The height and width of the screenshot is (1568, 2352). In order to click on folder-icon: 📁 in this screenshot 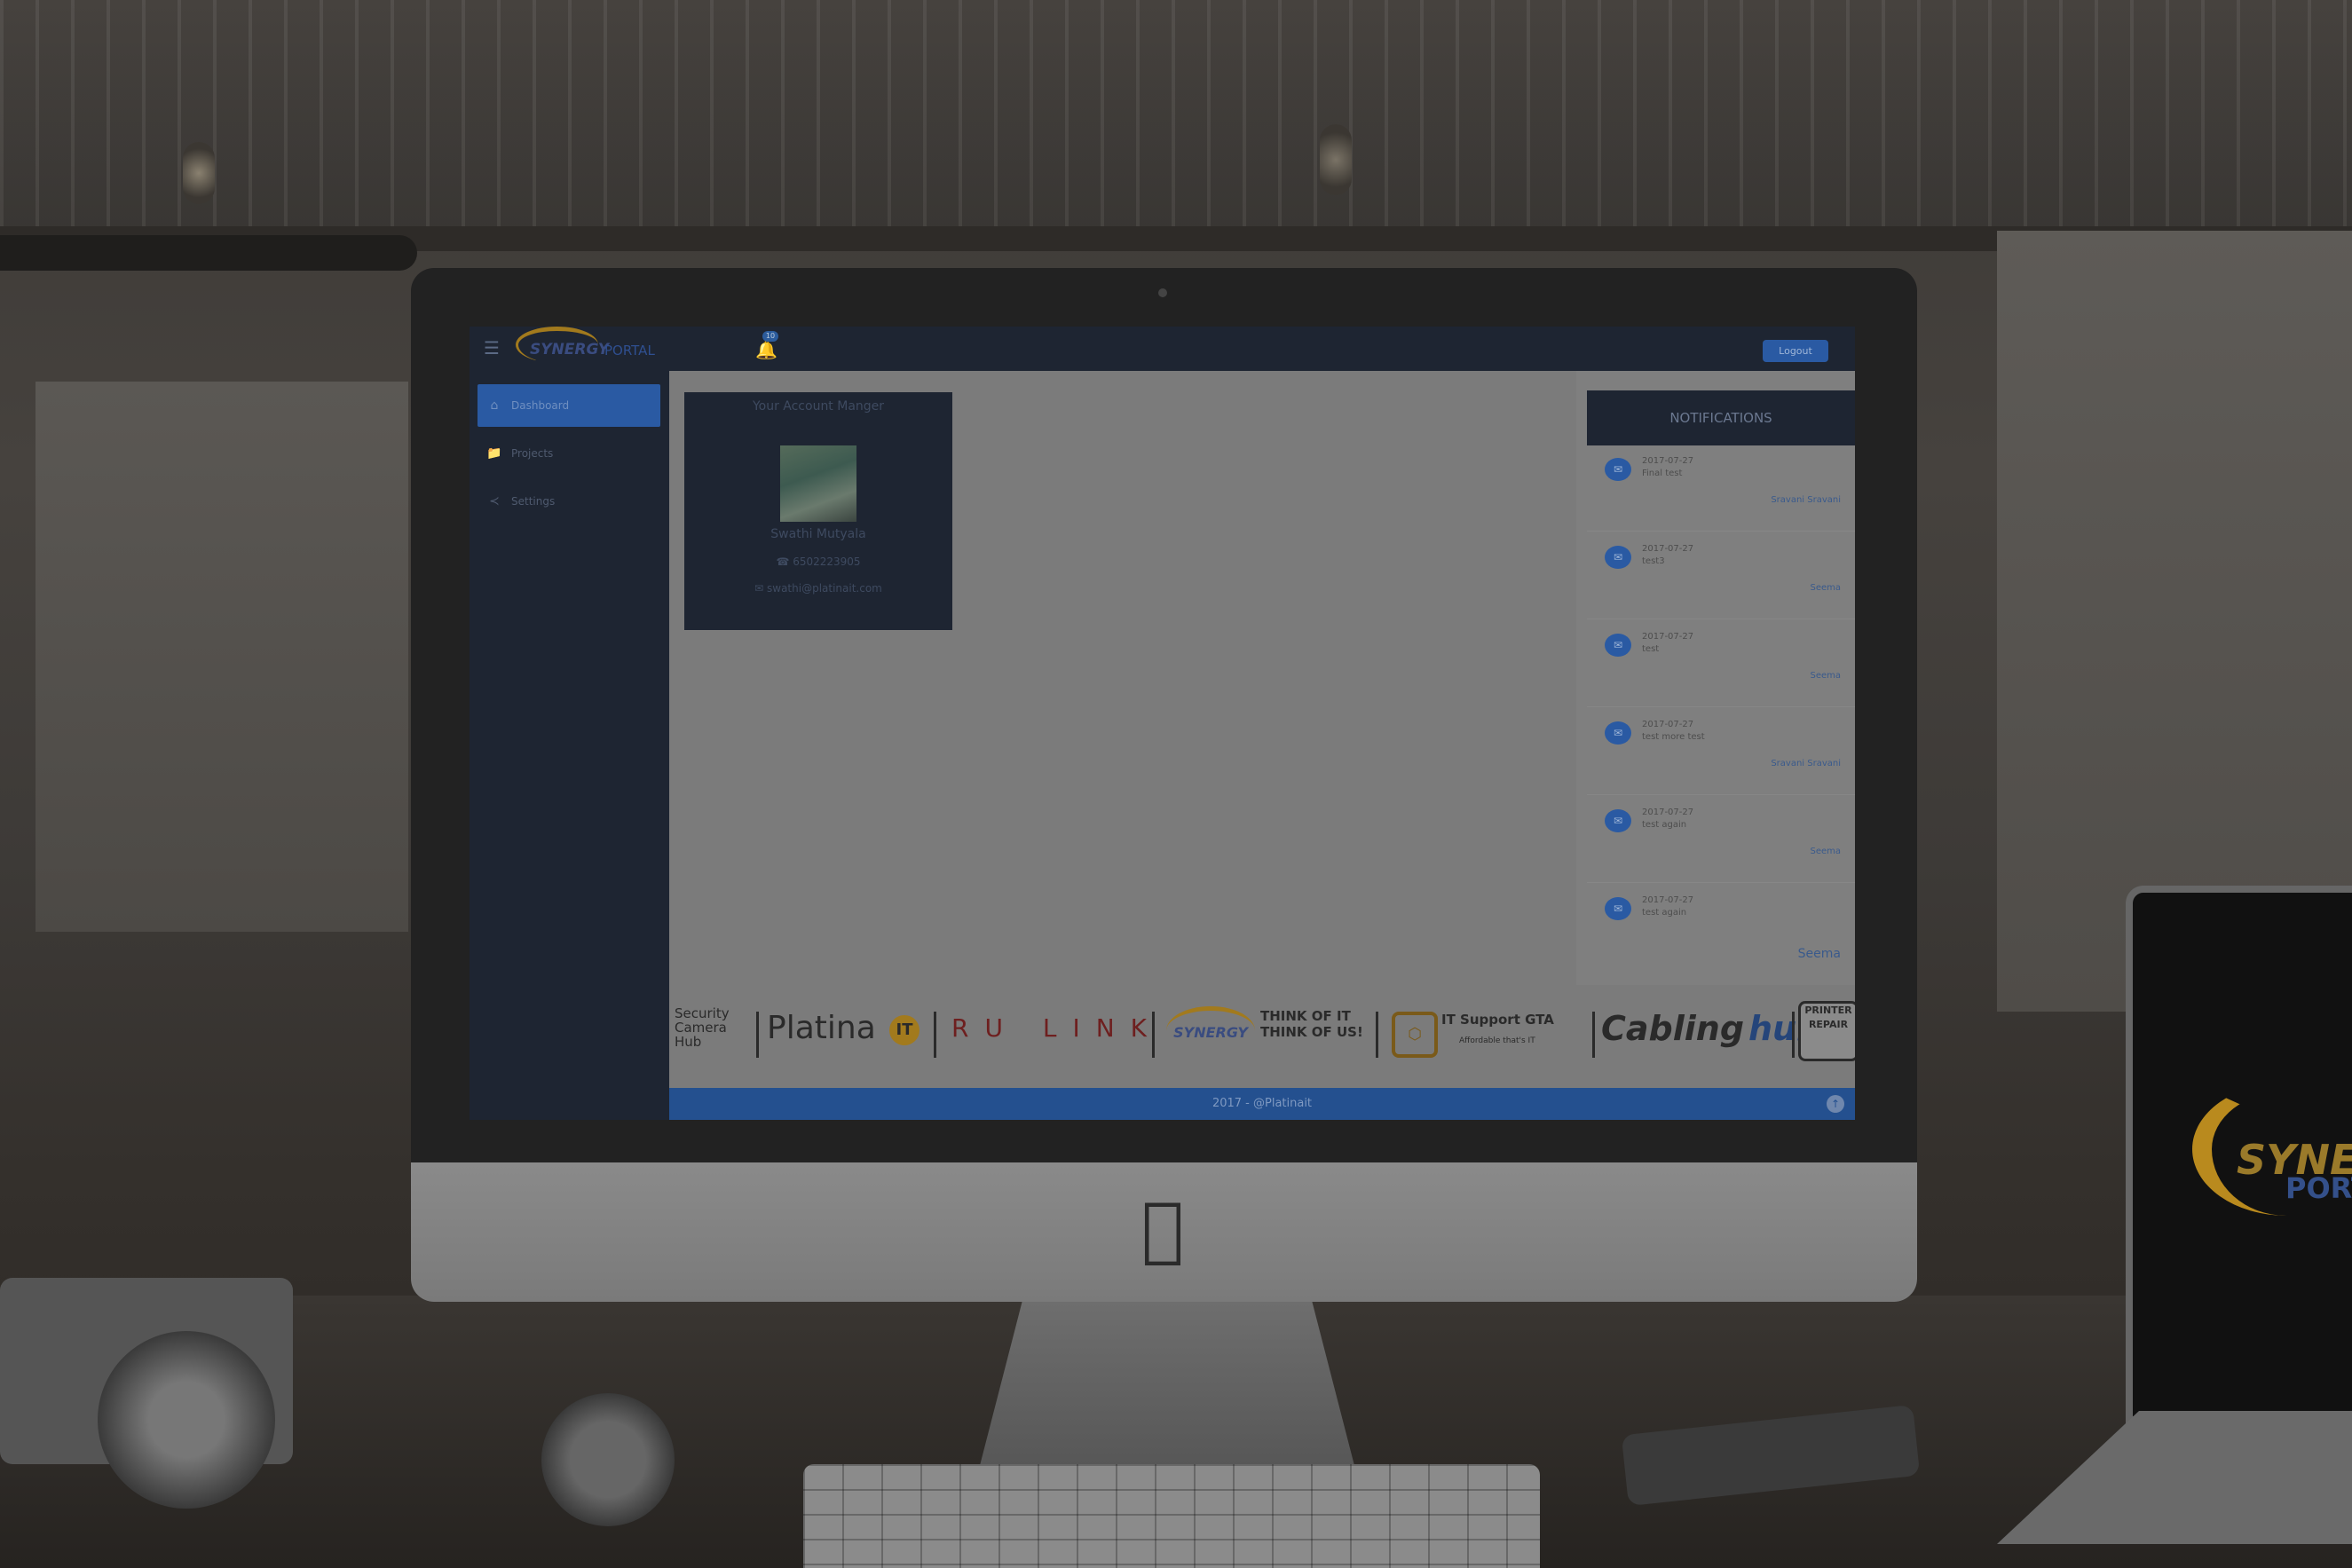, I will do `click(494, 453)`.